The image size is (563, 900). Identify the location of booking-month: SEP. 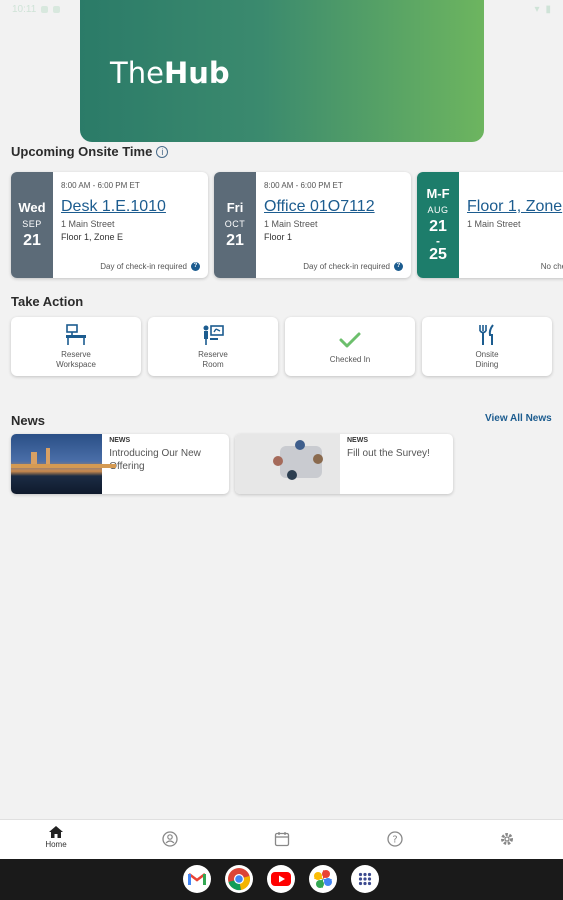
(32, 224).